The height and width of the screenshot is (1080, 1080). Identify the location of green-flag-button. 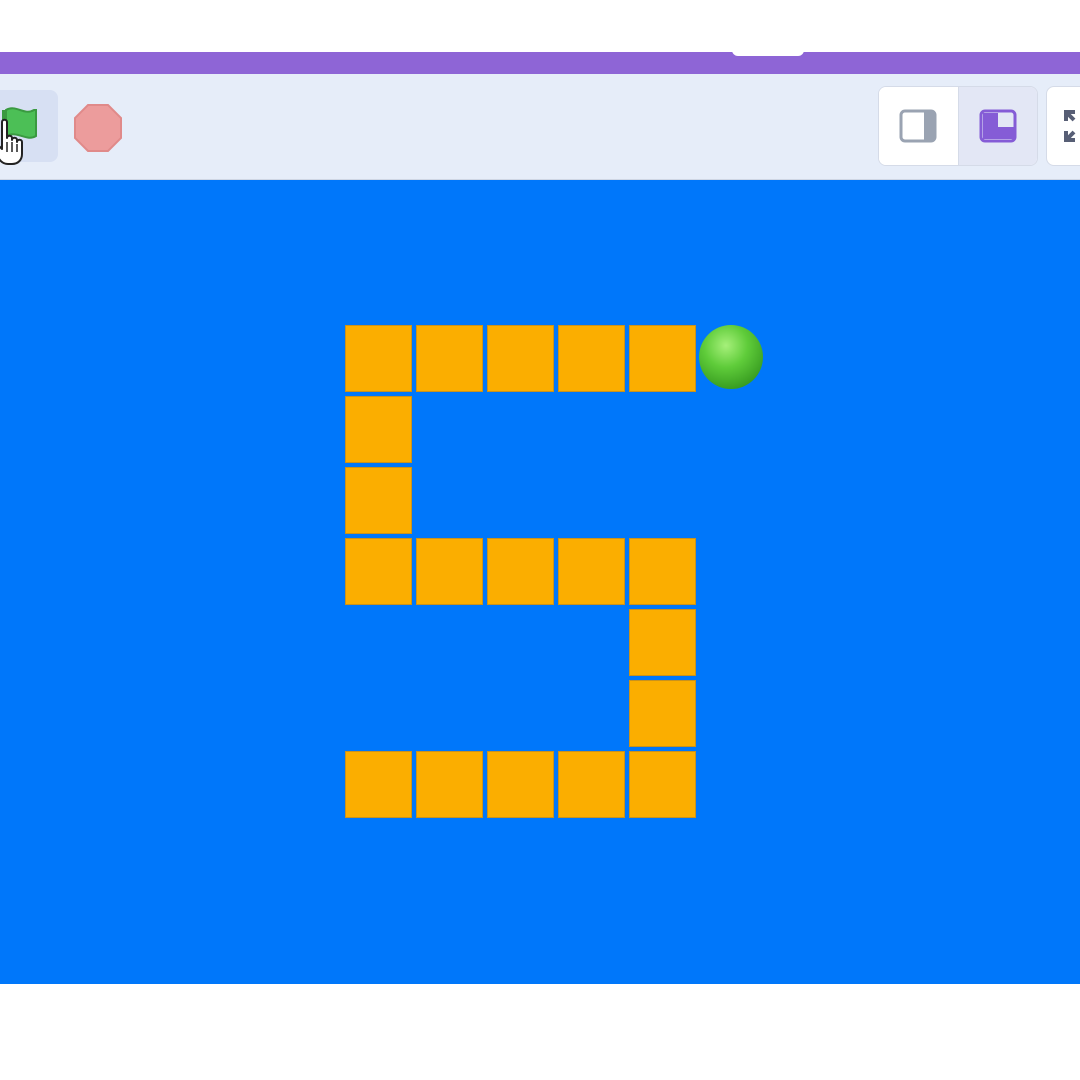
(29, 127).